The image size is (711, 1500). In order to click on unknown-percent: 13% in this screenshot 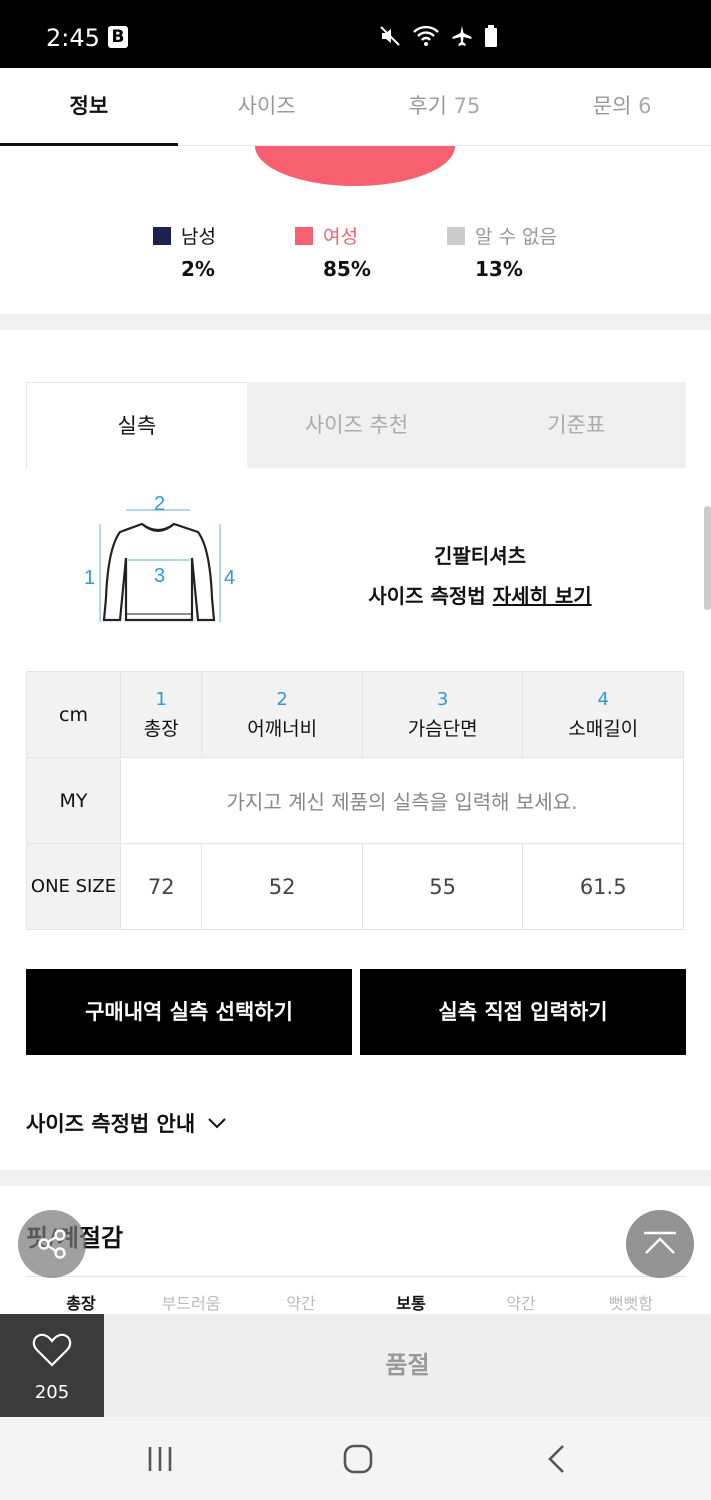, I will do `click(499, 269)`.